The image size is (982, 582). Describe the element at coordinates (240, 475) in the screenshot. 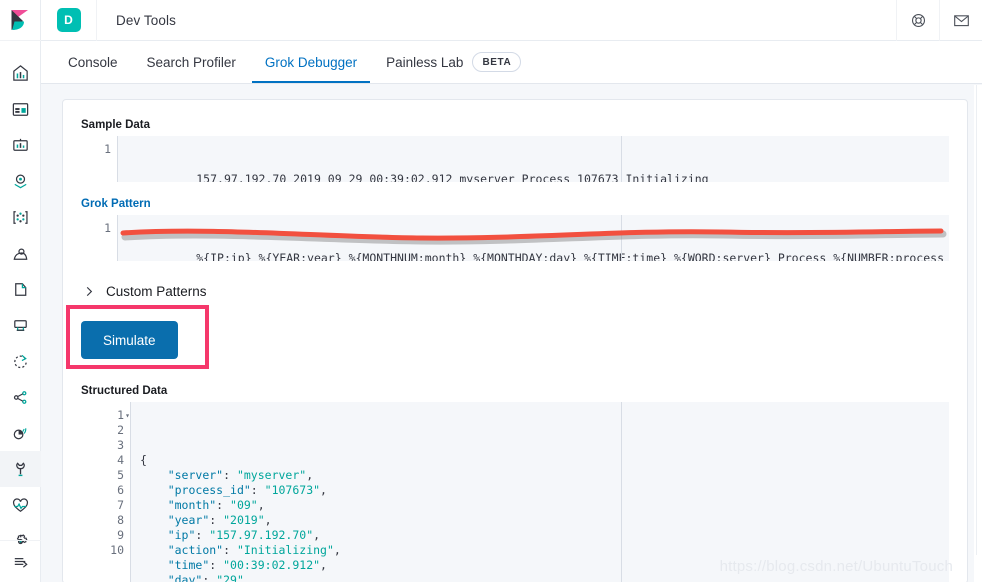

I see `json-entry: "server": "myserver",` at that location.